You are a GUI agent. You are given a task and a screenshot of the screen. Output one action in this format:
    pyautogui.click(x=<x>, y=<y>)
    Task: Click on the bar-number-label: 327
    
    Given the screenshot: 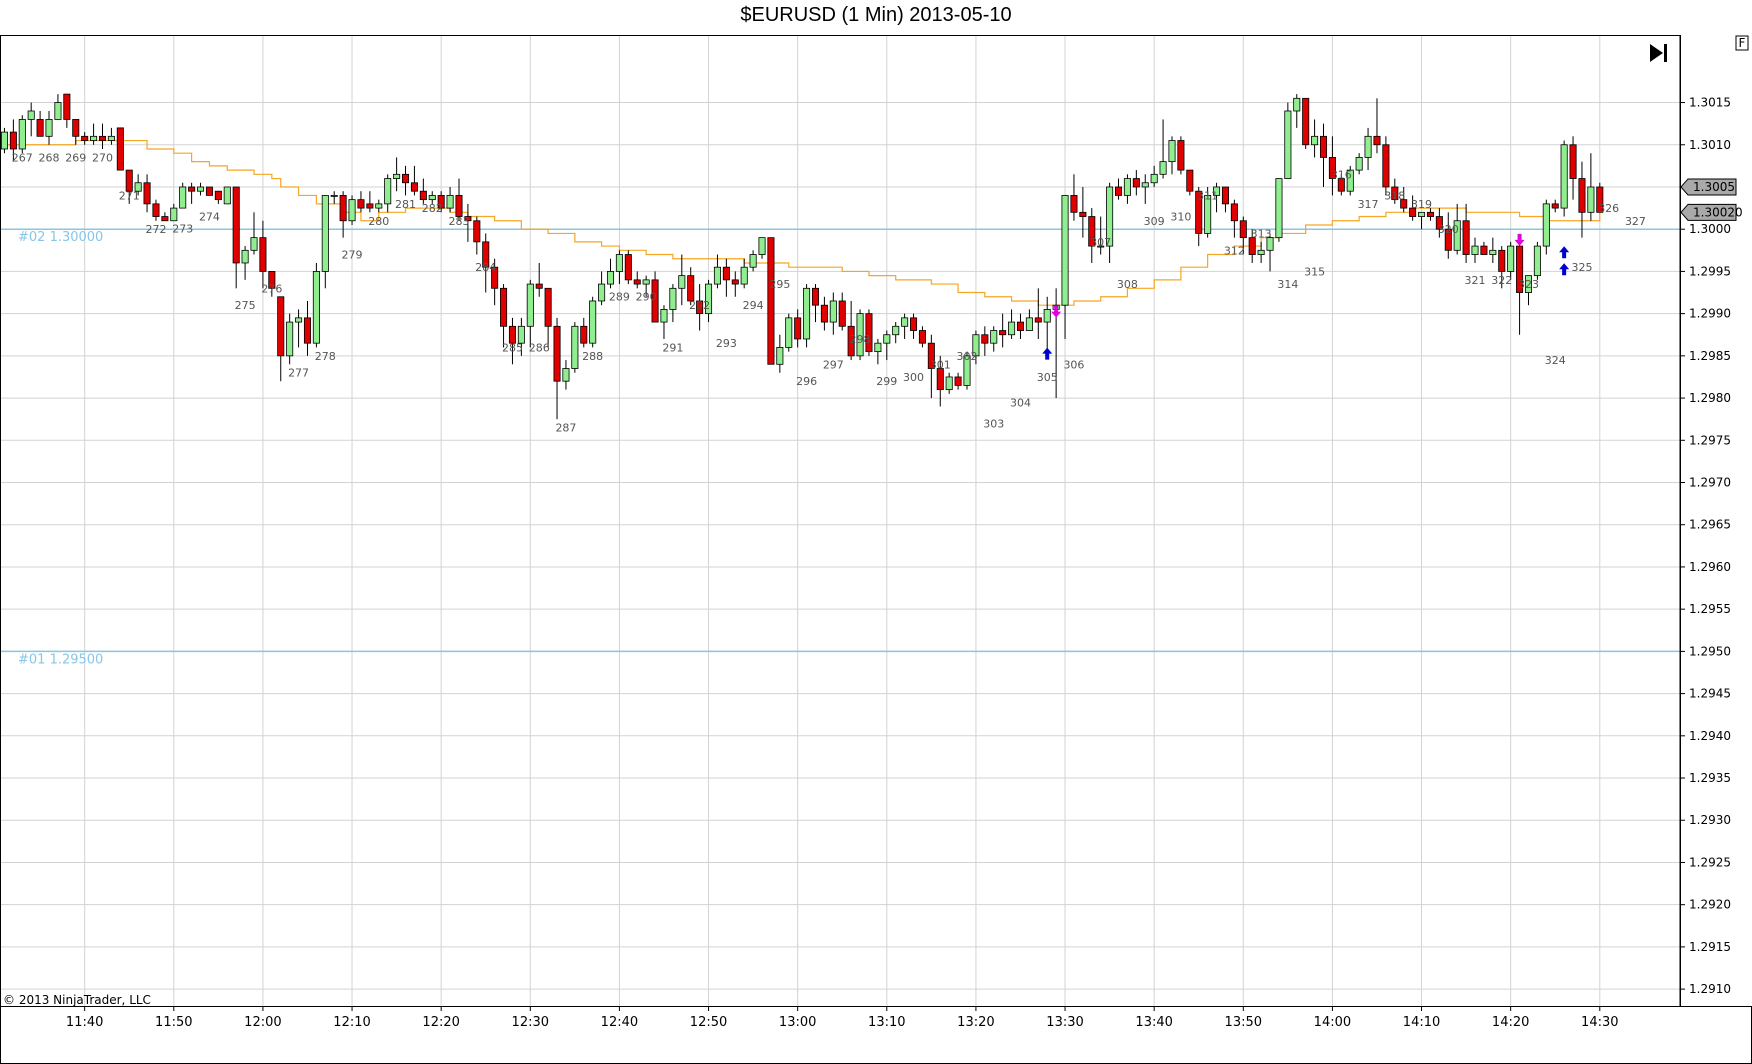 What is the action you would take?
    pyautogui.click(x=1635, y=221)
    